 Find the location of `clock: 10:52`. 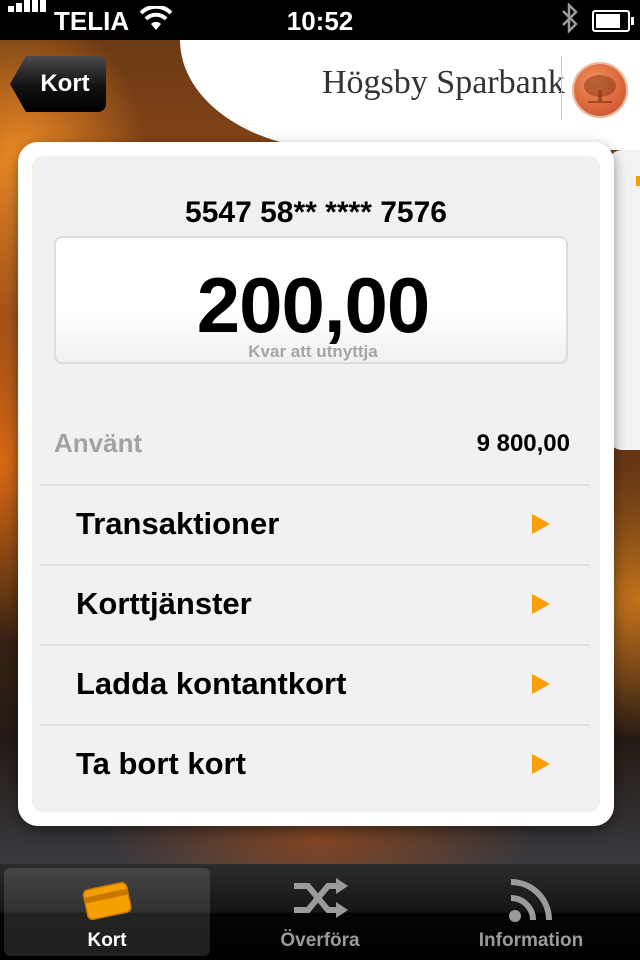

clock: 10:52 is located at coordinates (320, 21).